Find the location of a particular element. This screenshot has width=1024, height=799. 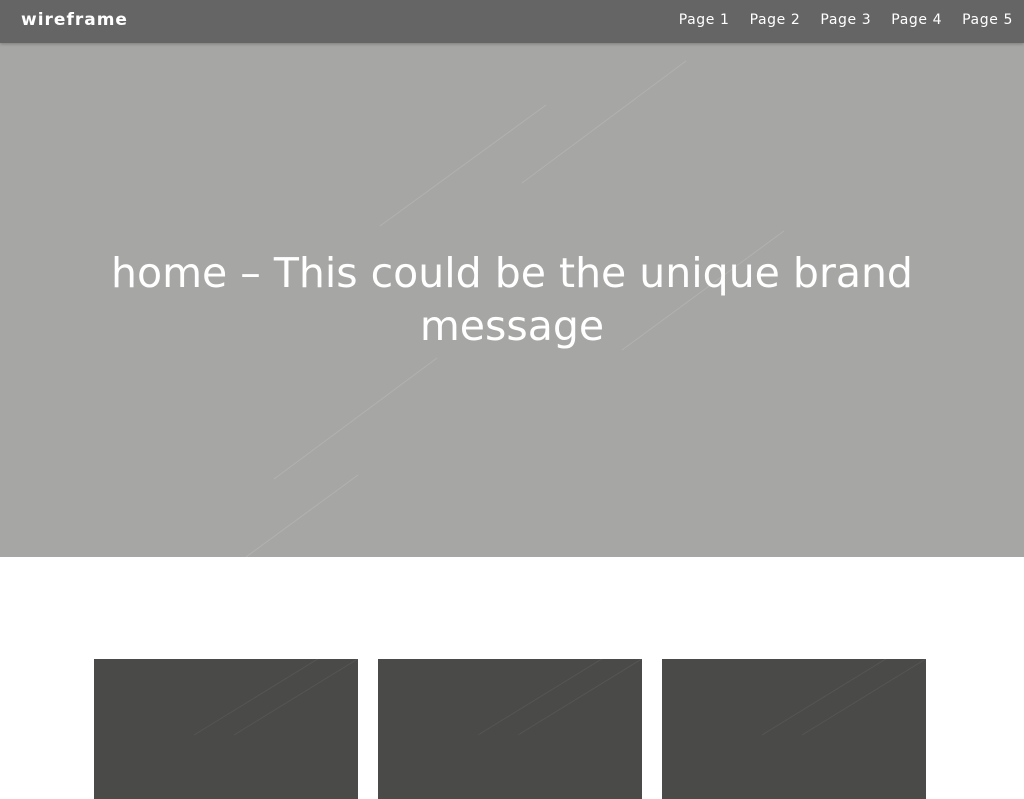

nav-link-page-4: Page 4 is located at coordinates (916, 20).